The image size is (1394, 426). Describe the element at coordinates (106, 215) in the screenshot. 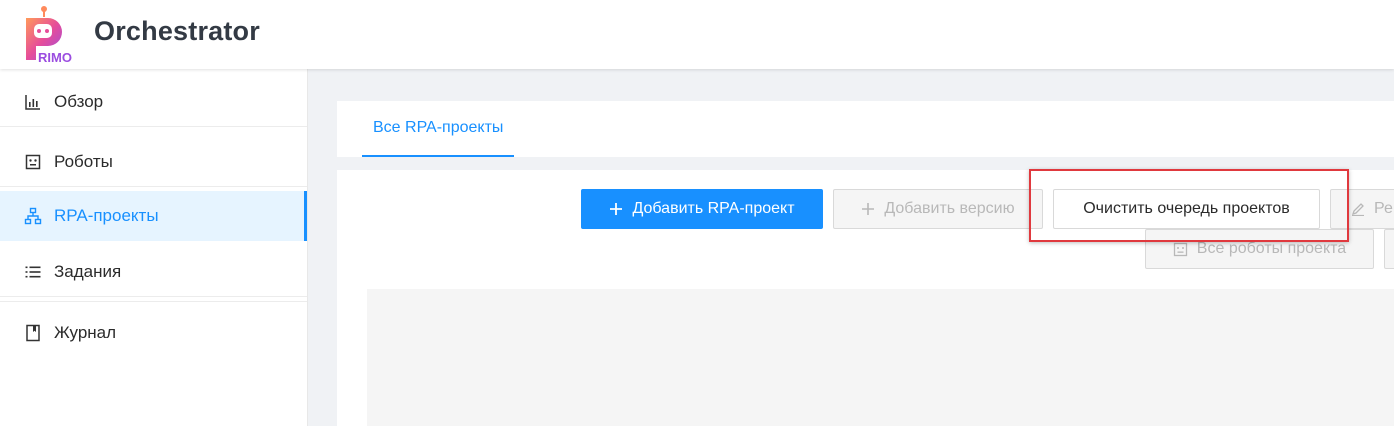

I see `sidebar-item-label: RPA-проекты` at that location.